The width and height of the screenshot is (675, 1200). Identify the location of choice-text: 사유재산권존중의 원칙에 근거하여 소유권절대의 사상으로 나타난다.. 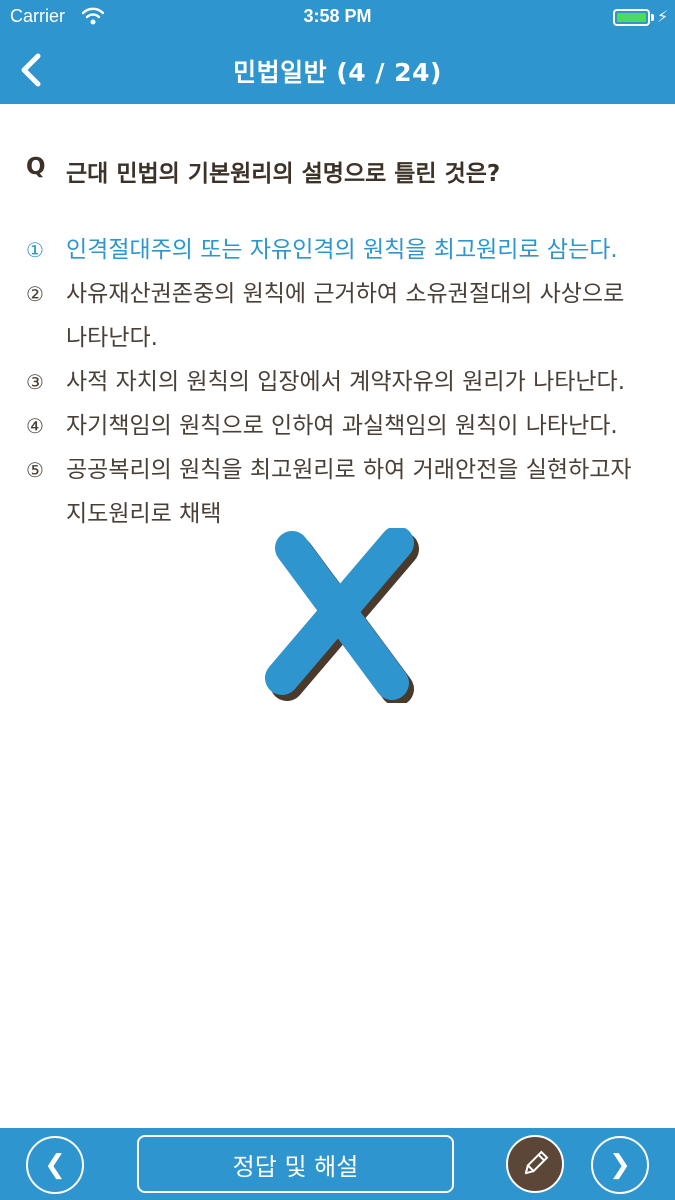
(345, 316).